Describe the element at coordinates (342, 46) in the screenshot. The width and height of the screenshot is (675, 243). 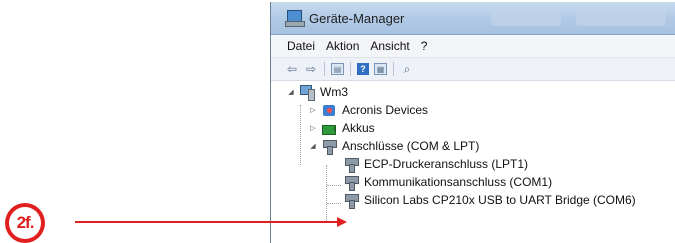
I see `menu-aktion: Aktion` at that location.